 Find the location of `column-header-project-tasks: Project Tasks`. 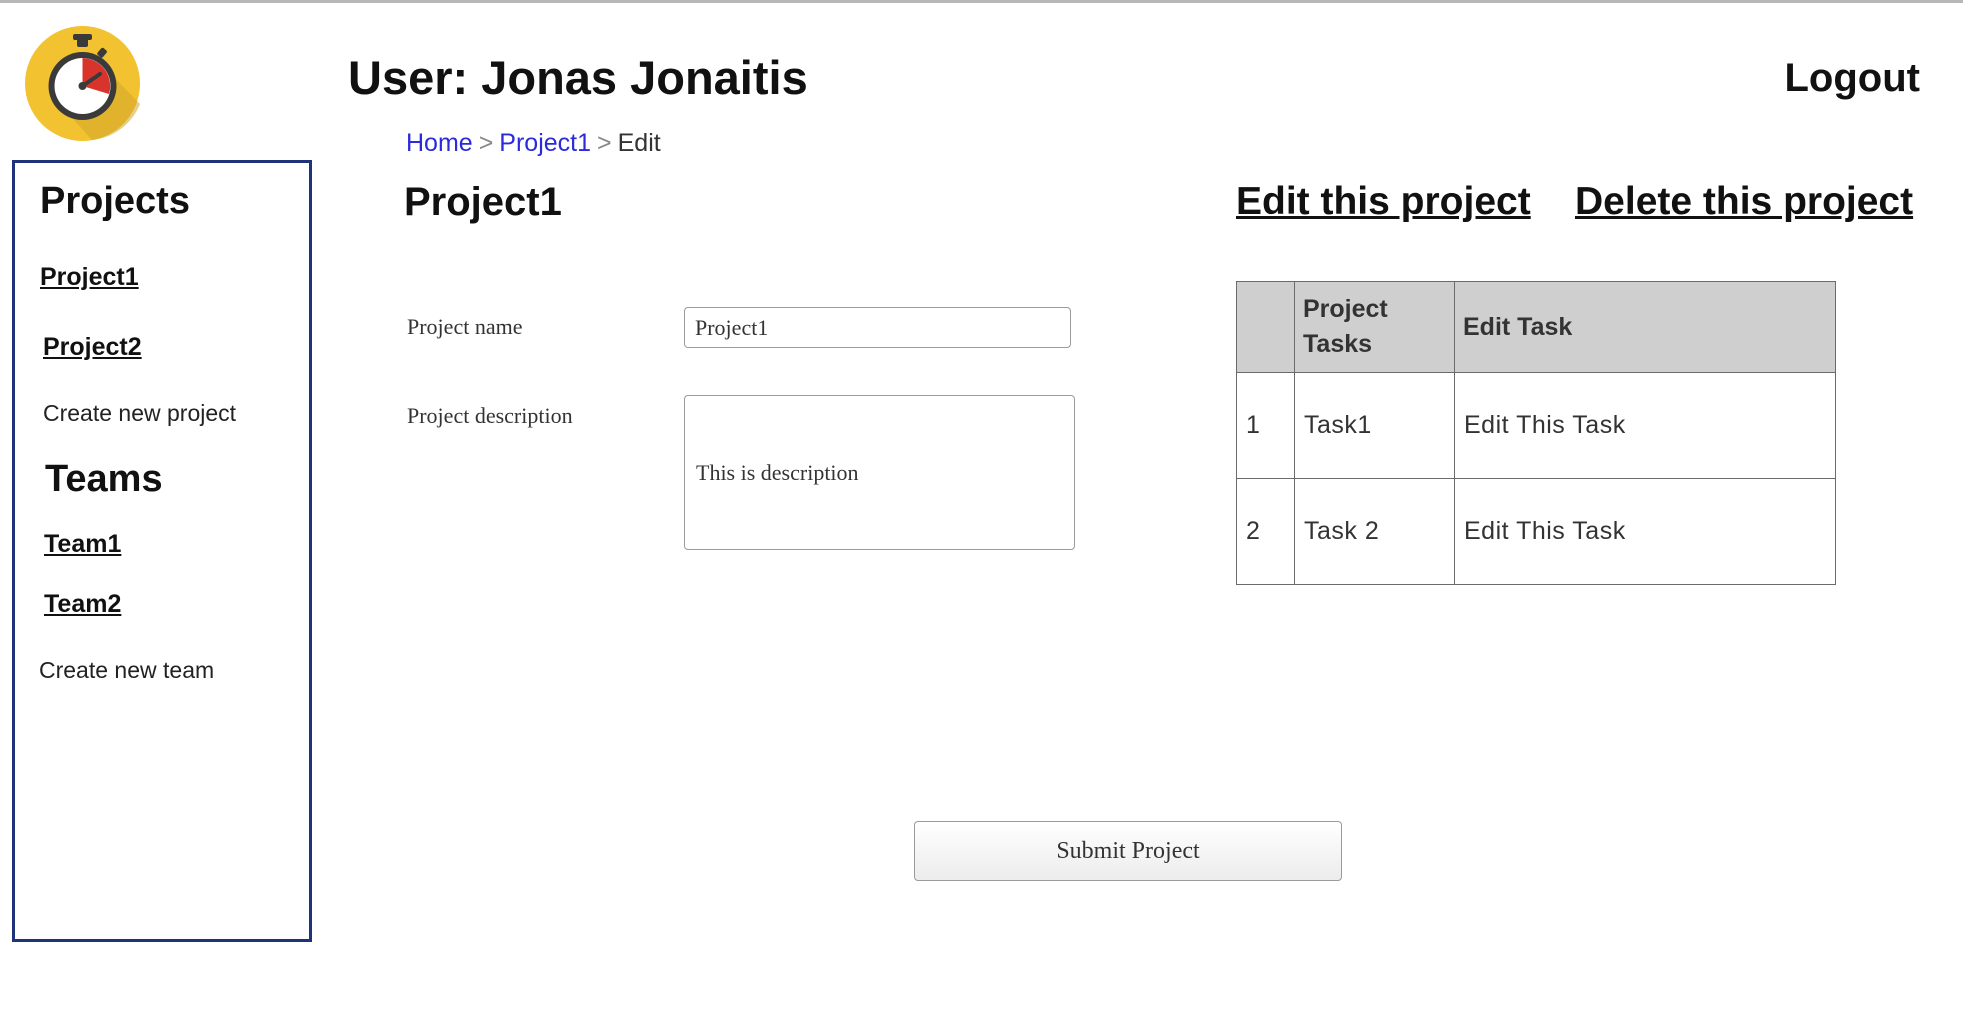

column-header-project-tasks: Project Tasks is located at coordinates (1374, 327).